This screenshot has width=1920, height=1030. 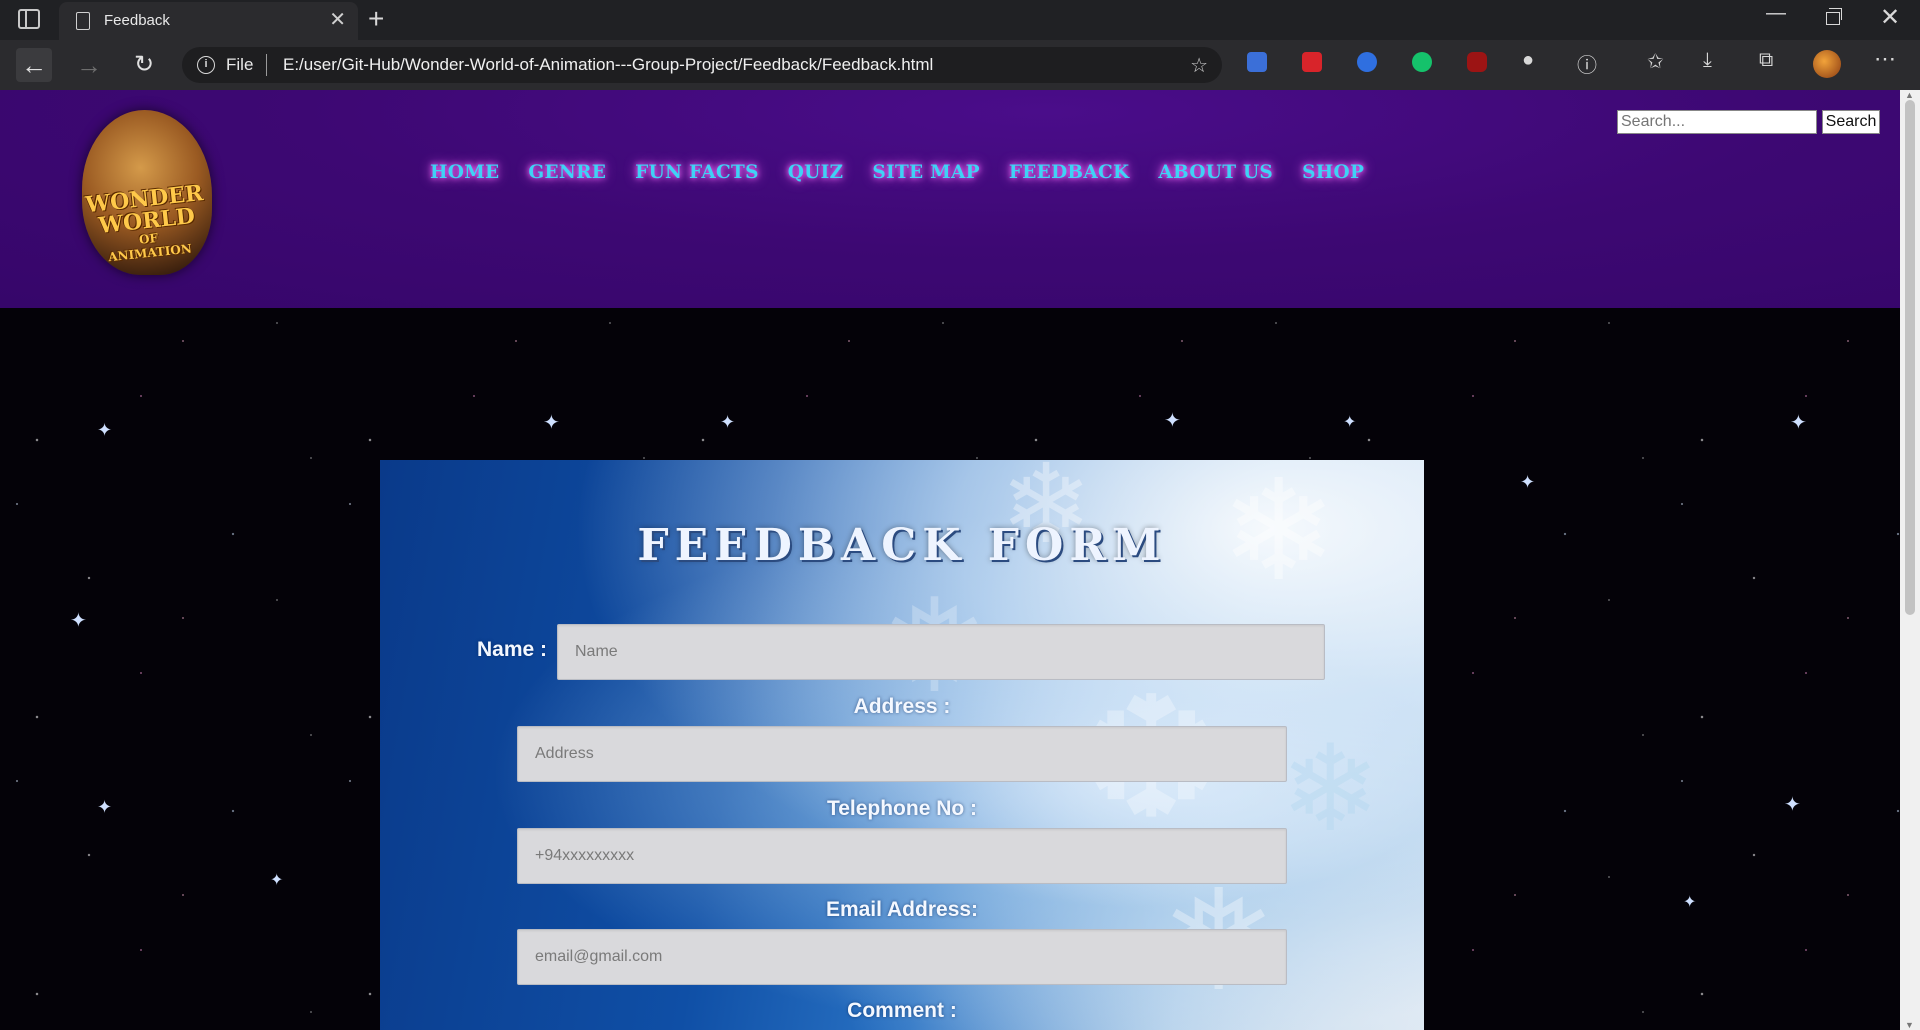 What do you see at coordinates (83, 21) in the screenshot?
I see `page-icon` at bounding box center [83, 21].